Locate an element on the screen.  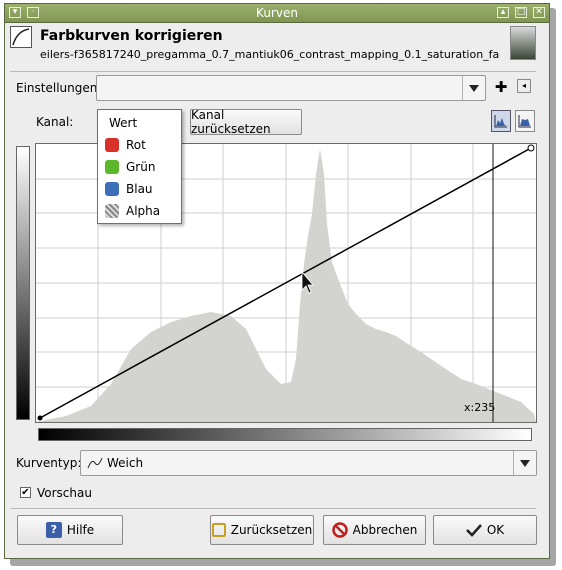
image-thumbnail is located at coordinates (523, 43).